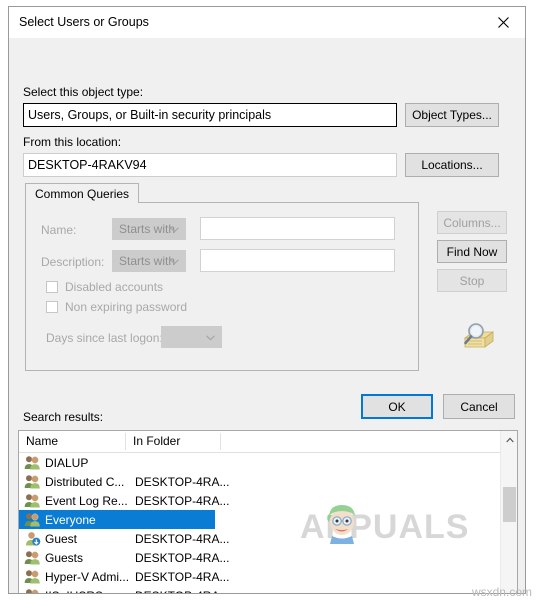 The image size is (536, 600). Describe the element at coordinates (472, 251) in the screenshot. I see `find-now-button: Find Now` at that location.